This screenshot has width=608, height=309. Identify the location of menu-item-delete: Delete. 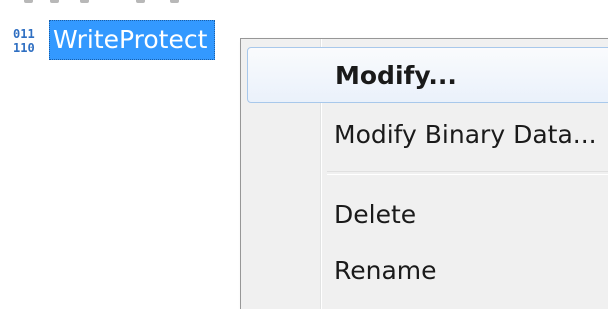
(427, 215).